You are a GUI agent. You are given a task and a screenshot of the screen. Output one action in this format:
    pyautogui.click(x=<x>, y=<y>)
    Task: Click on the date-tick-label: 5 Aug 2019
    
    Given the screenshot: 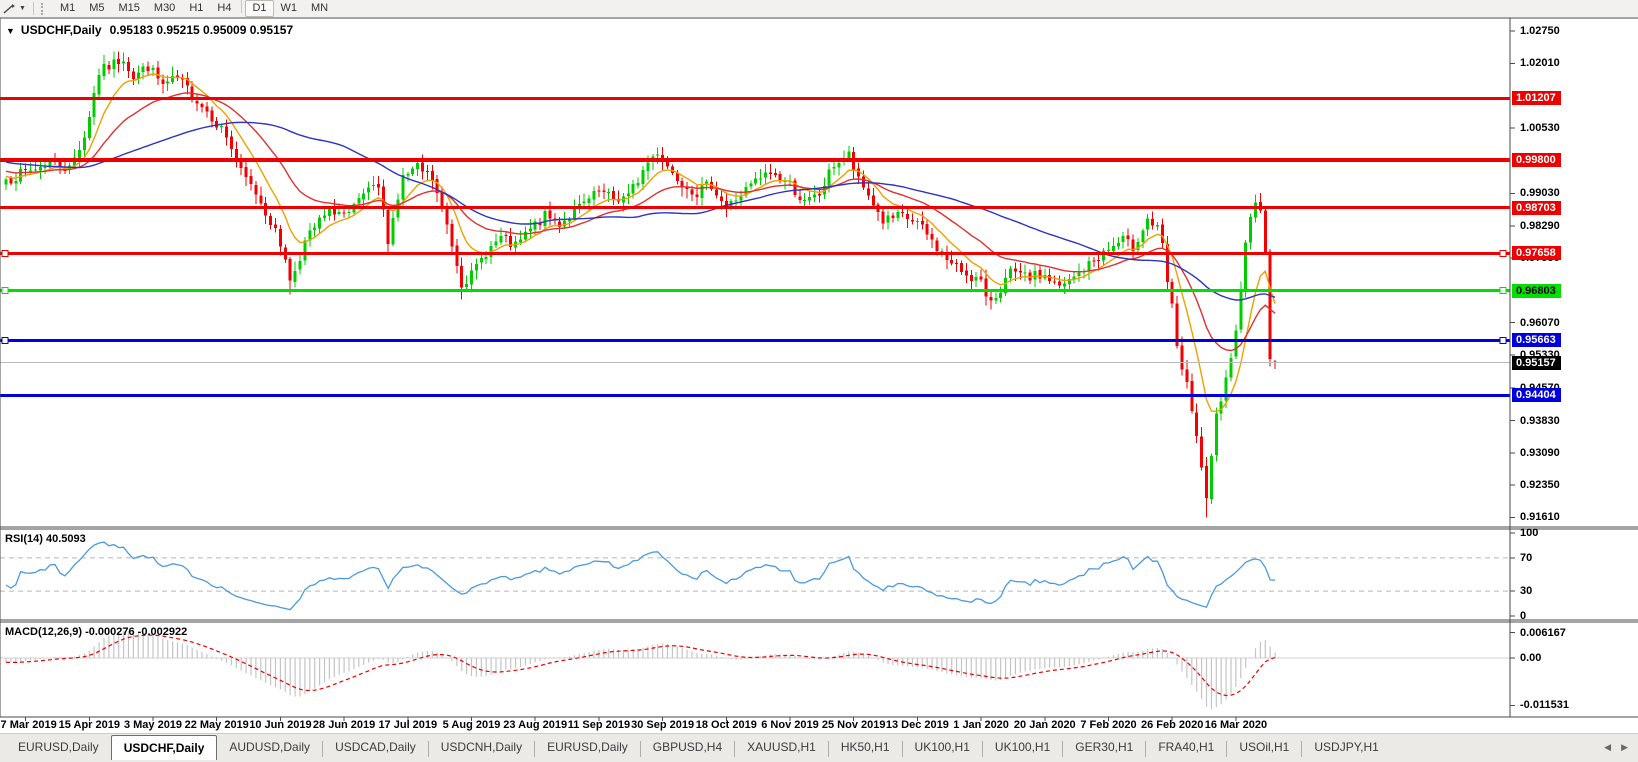 What is the action you would take?
    pyautogui.click(x=471, y=725)
    